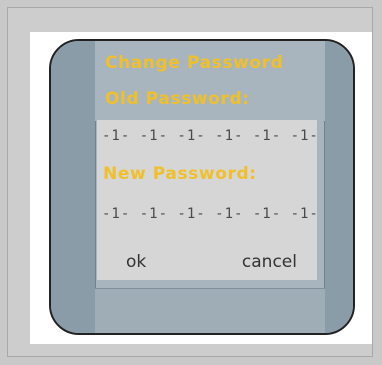 The height and width of the screenshot is (365, 382). I want to click on new-password-field: -1- -1- -1- -1- -1- -1-, so click(210, 214).